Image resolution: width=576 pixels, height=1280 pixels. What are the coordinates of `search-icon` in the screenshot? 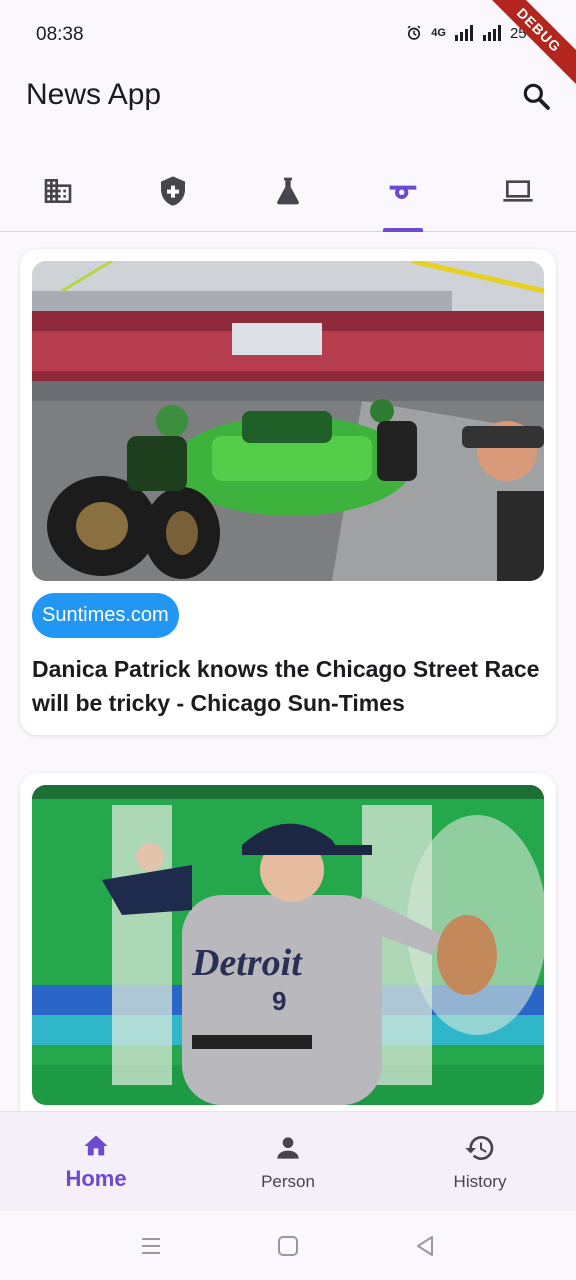 It's located at (536, 96).